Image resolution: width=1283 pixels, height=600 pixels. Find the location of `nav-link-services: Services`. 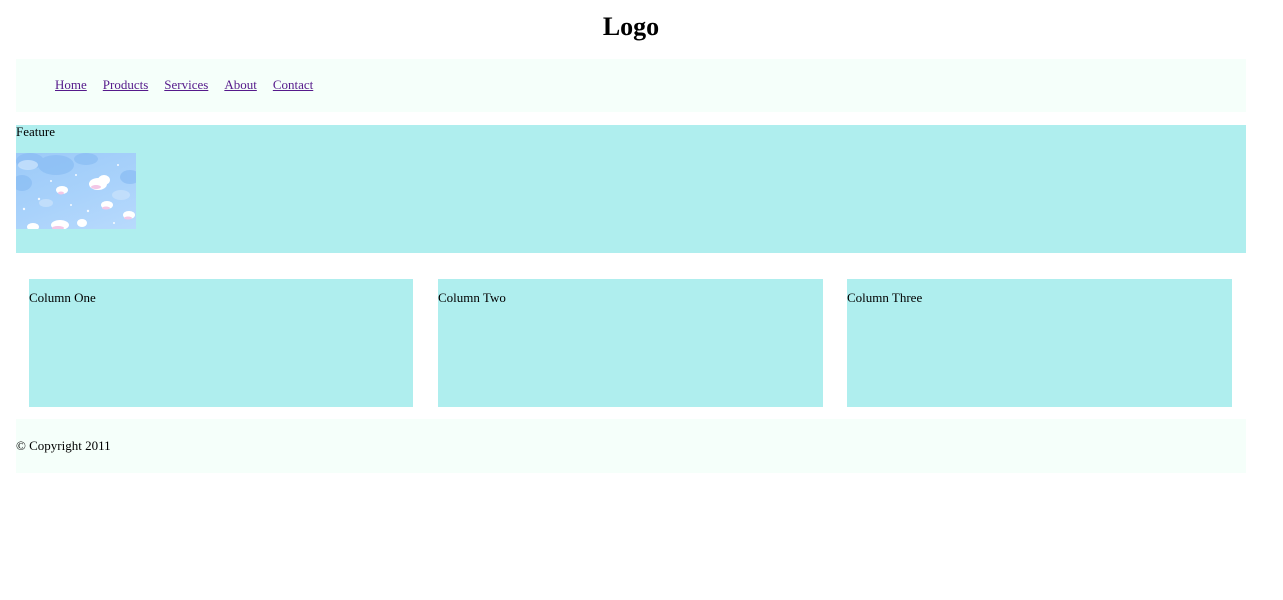

nav-link-services: Services is located at coordinates (186, 84).